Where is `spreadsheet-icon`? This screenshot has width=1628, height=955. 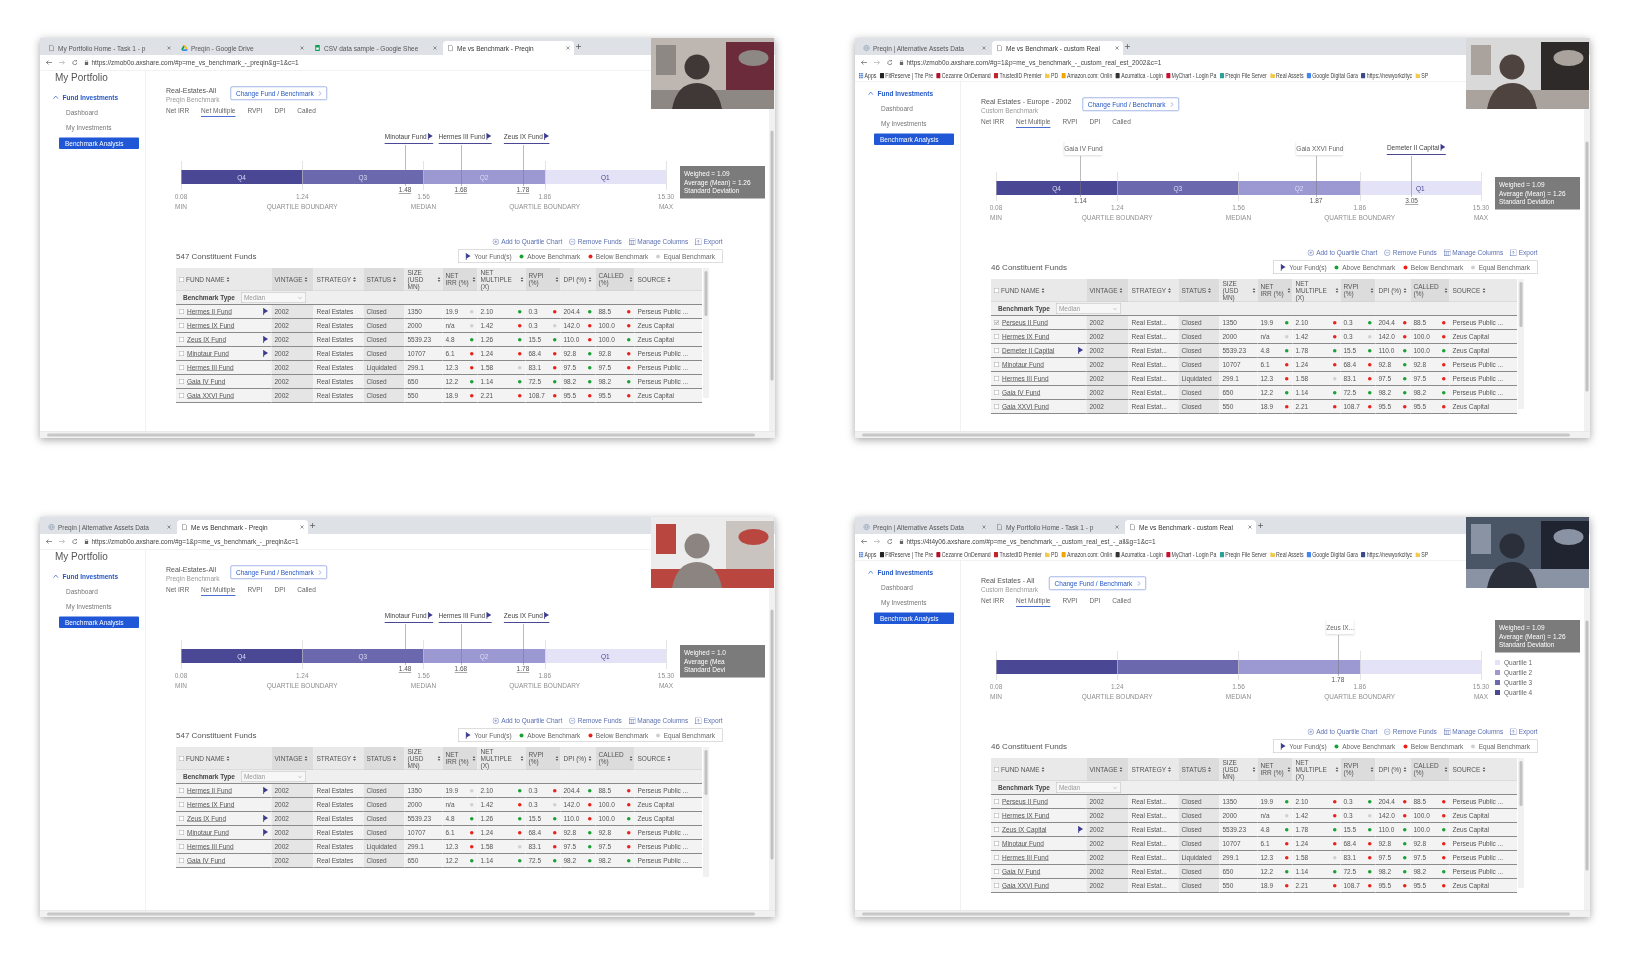
spreadsheet-icon is located at coordinates (317, 48).